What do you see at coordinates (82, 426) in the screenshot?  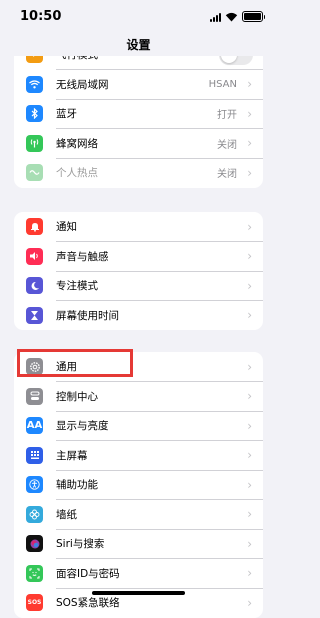 I see `row-label: 显示与亮度` at bounding box center [82, 426].